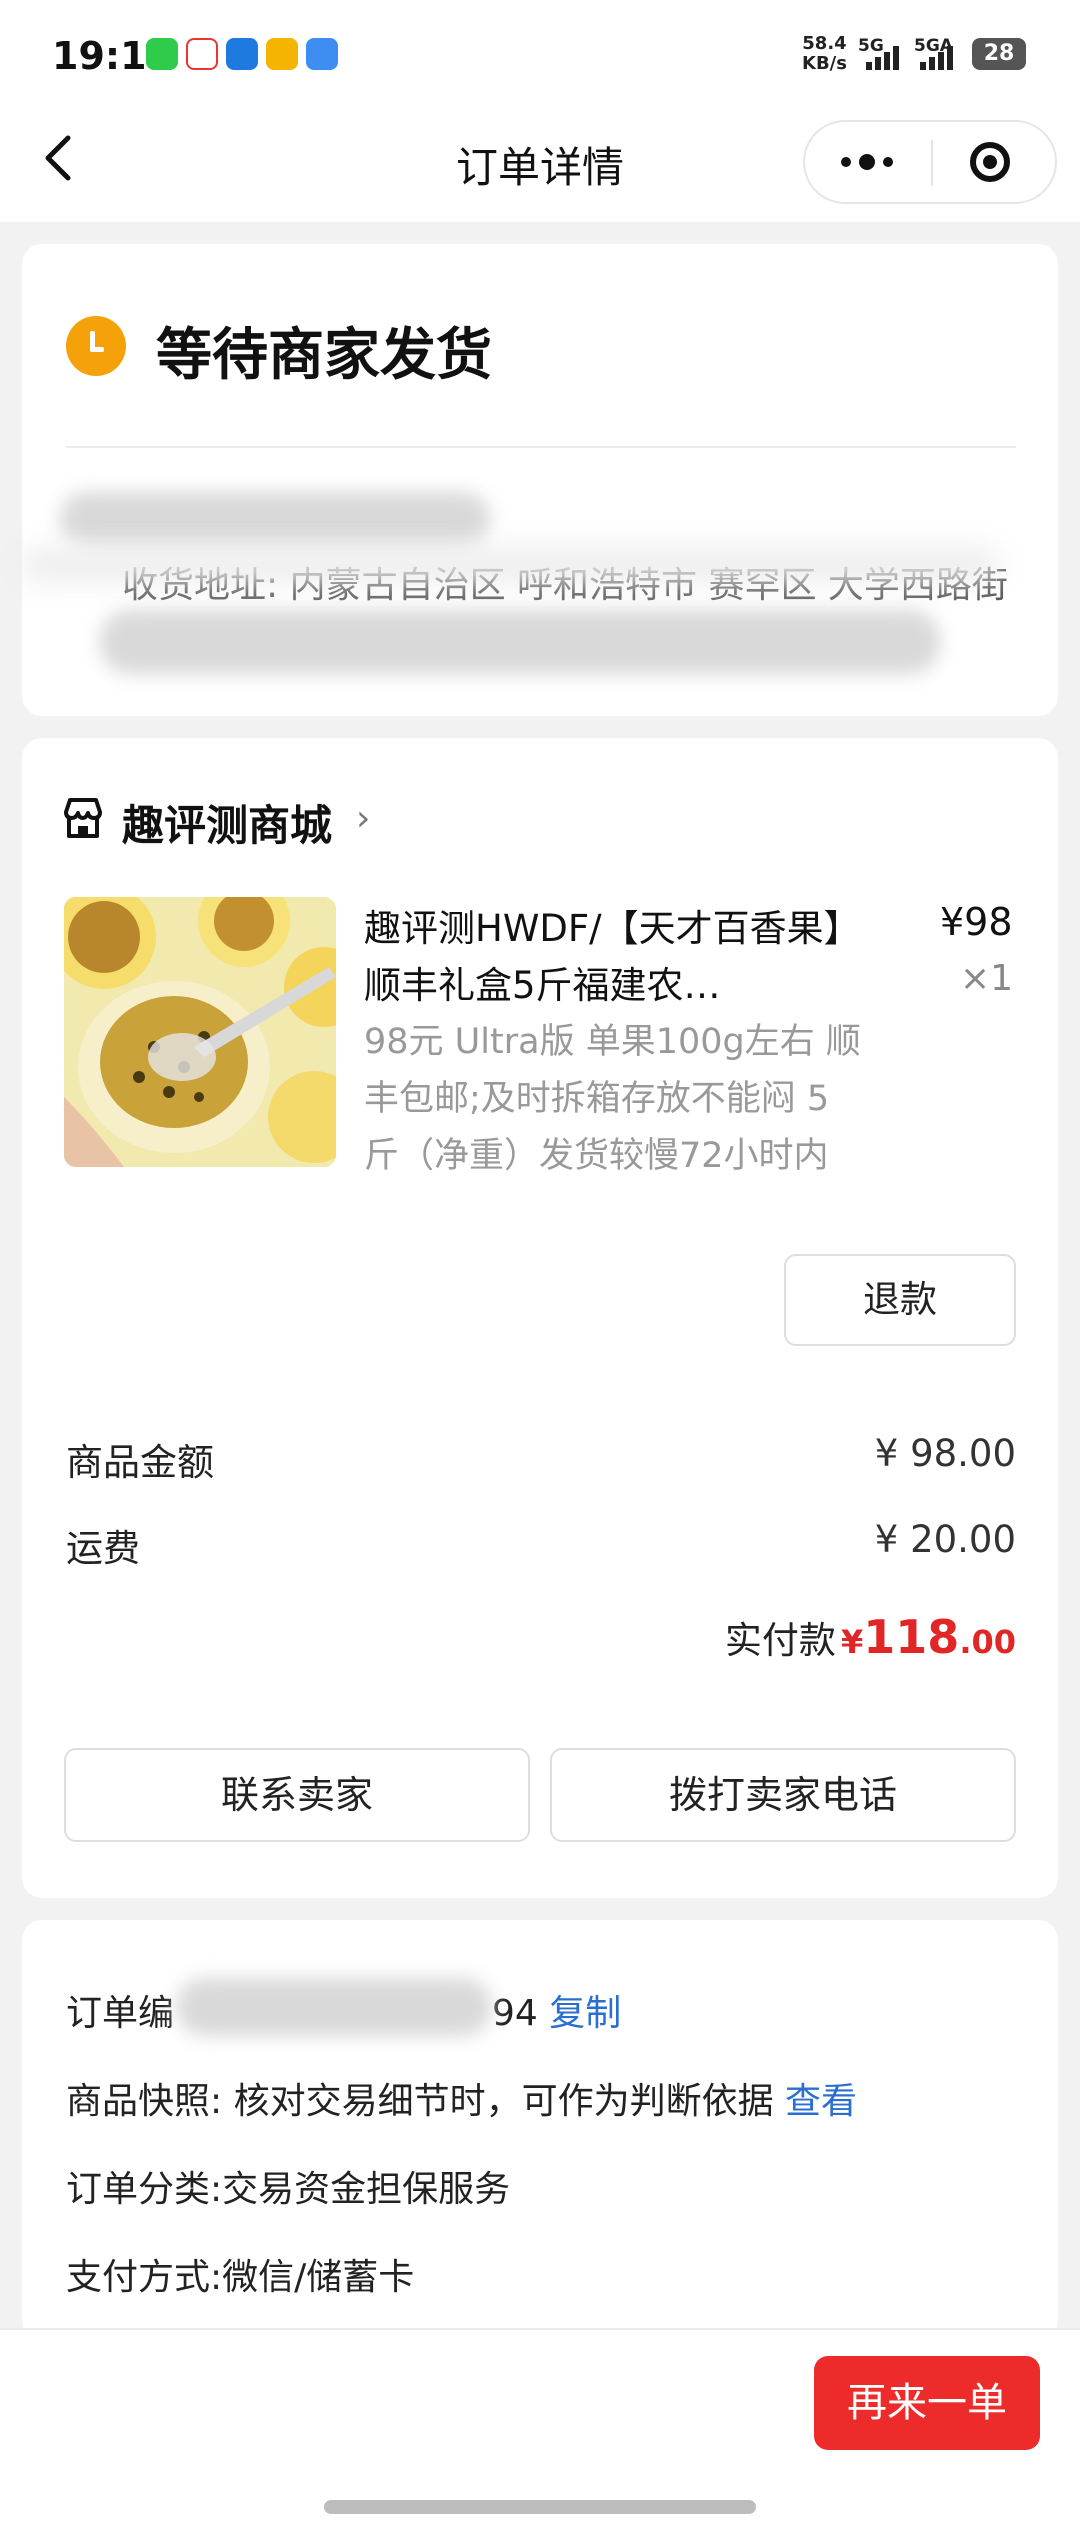 This screenshot has width=1080, height=2534. Describe the element at coordinates (999, 54) in the screenshot. I see `battery-icon: 28` at that location.